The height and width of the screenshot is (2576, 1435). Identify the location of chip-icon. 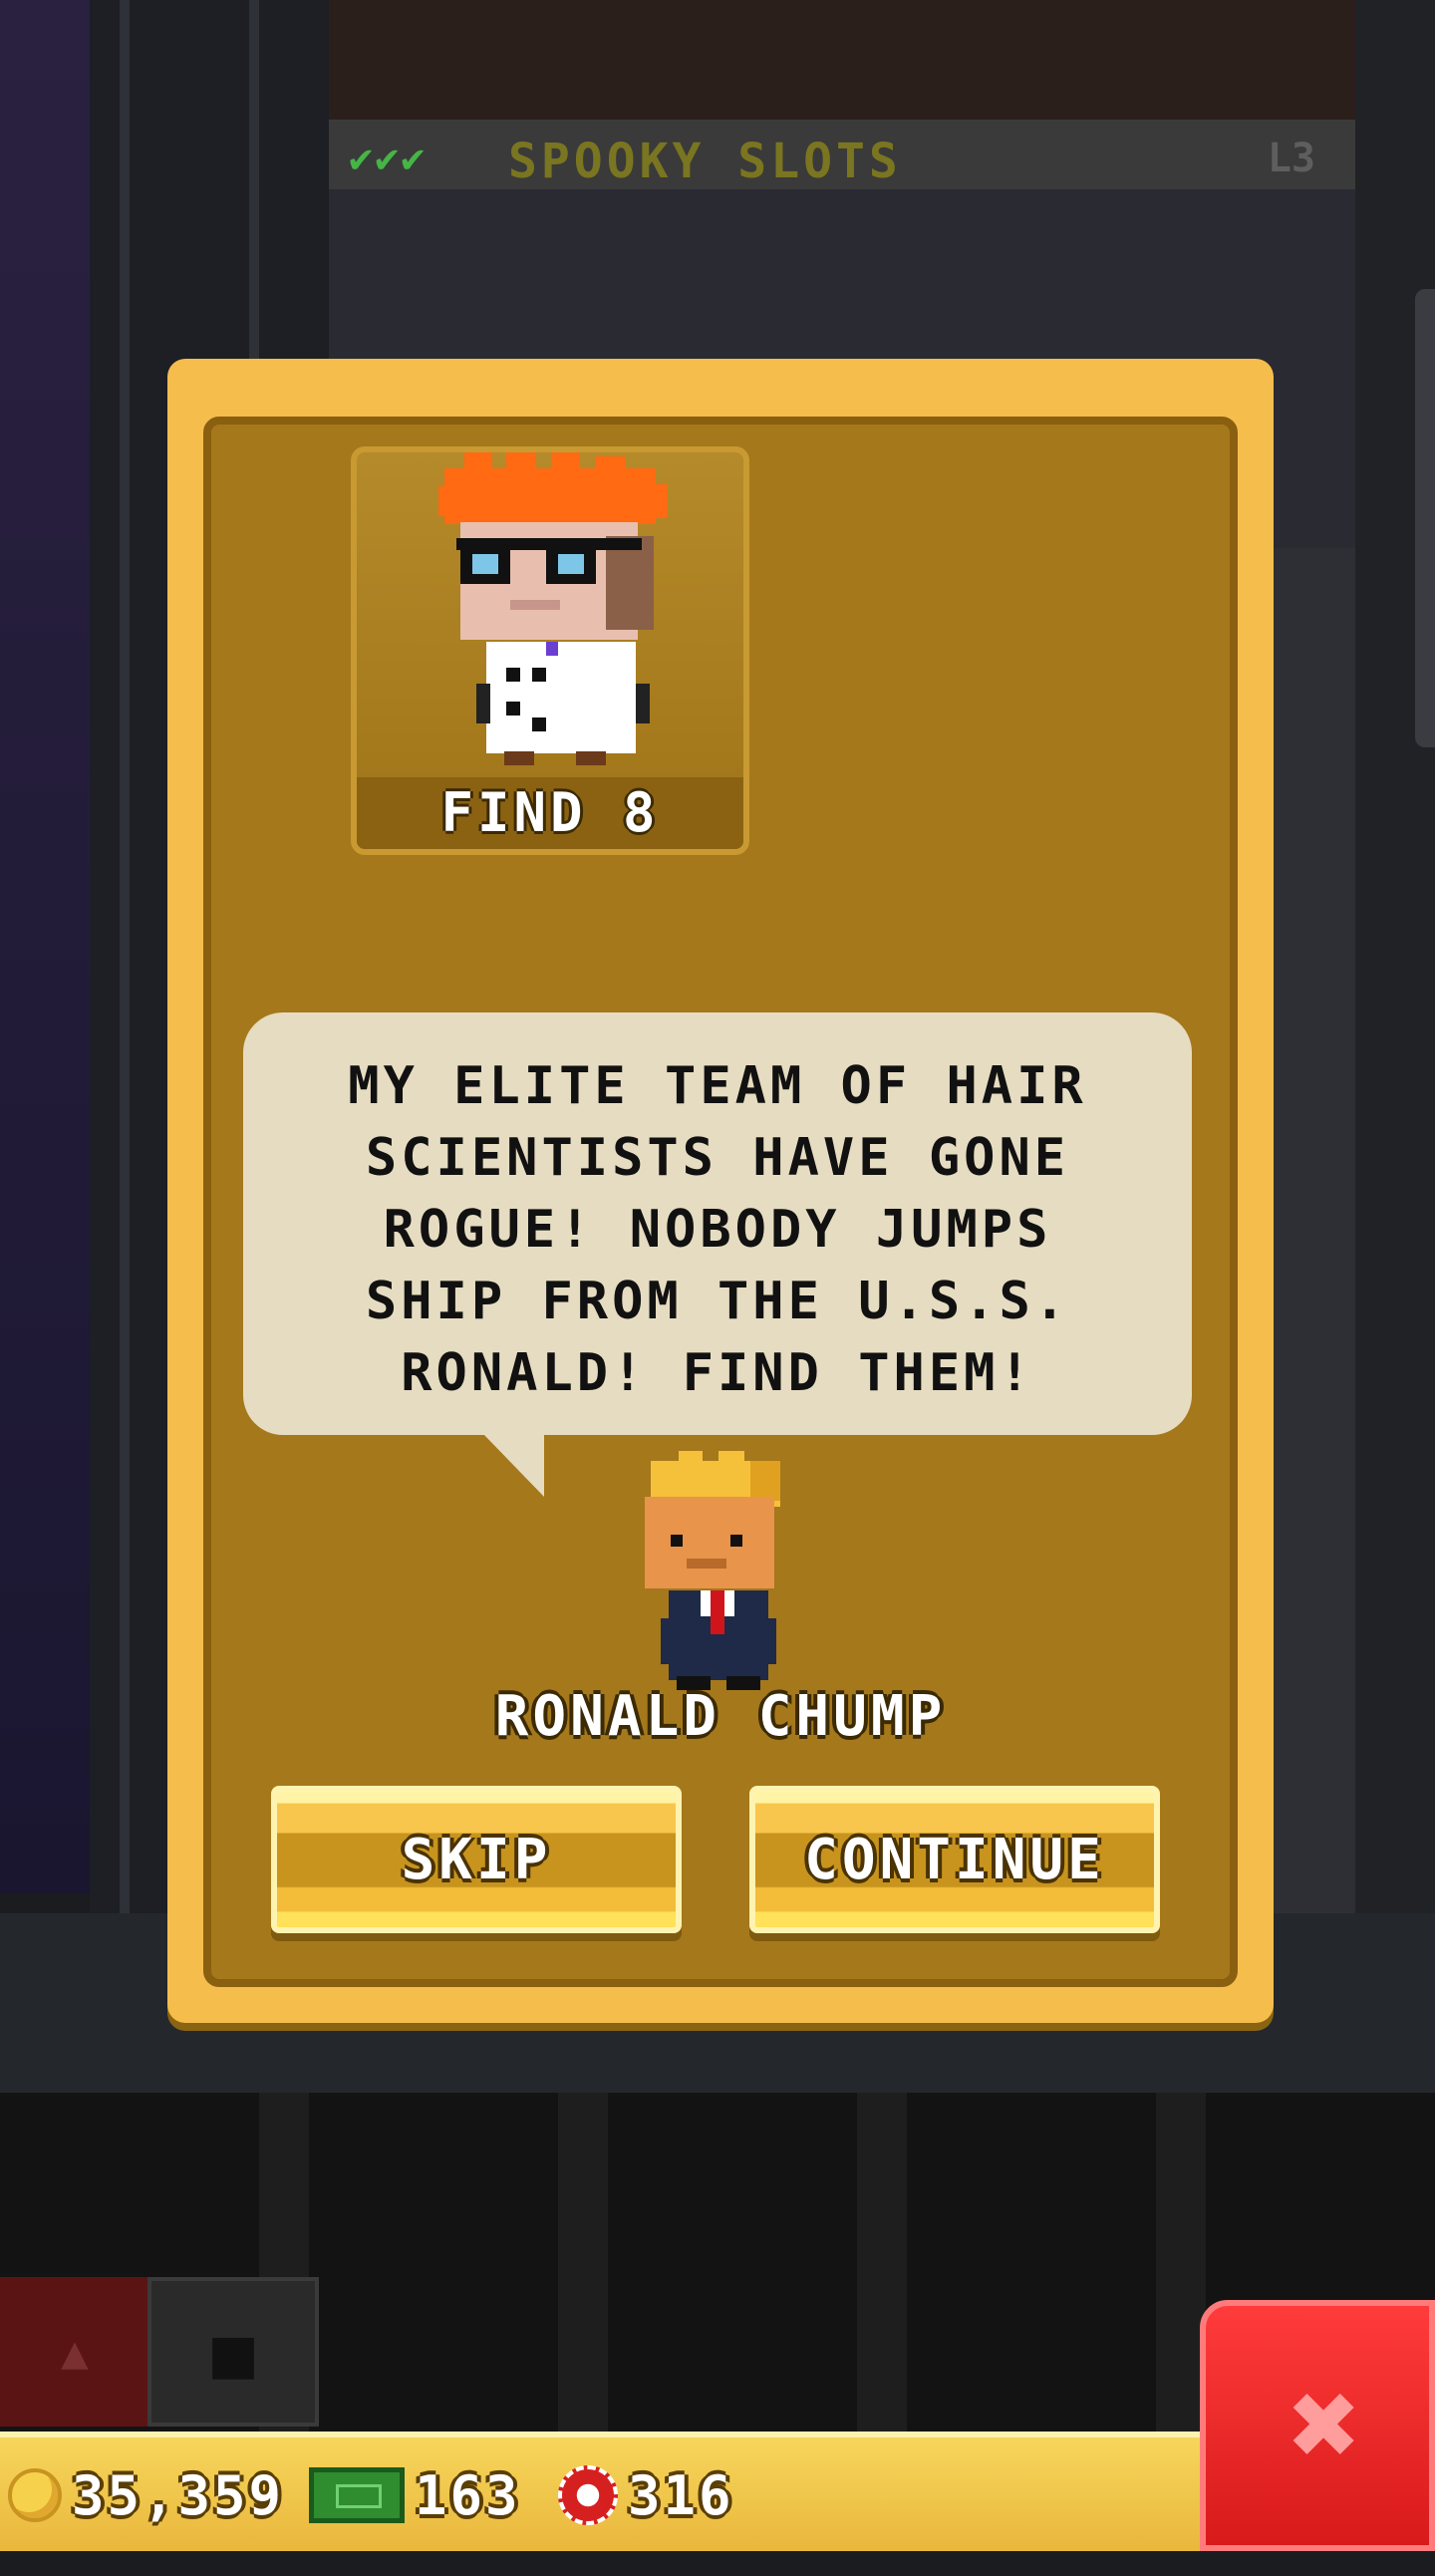
(588, 2495).